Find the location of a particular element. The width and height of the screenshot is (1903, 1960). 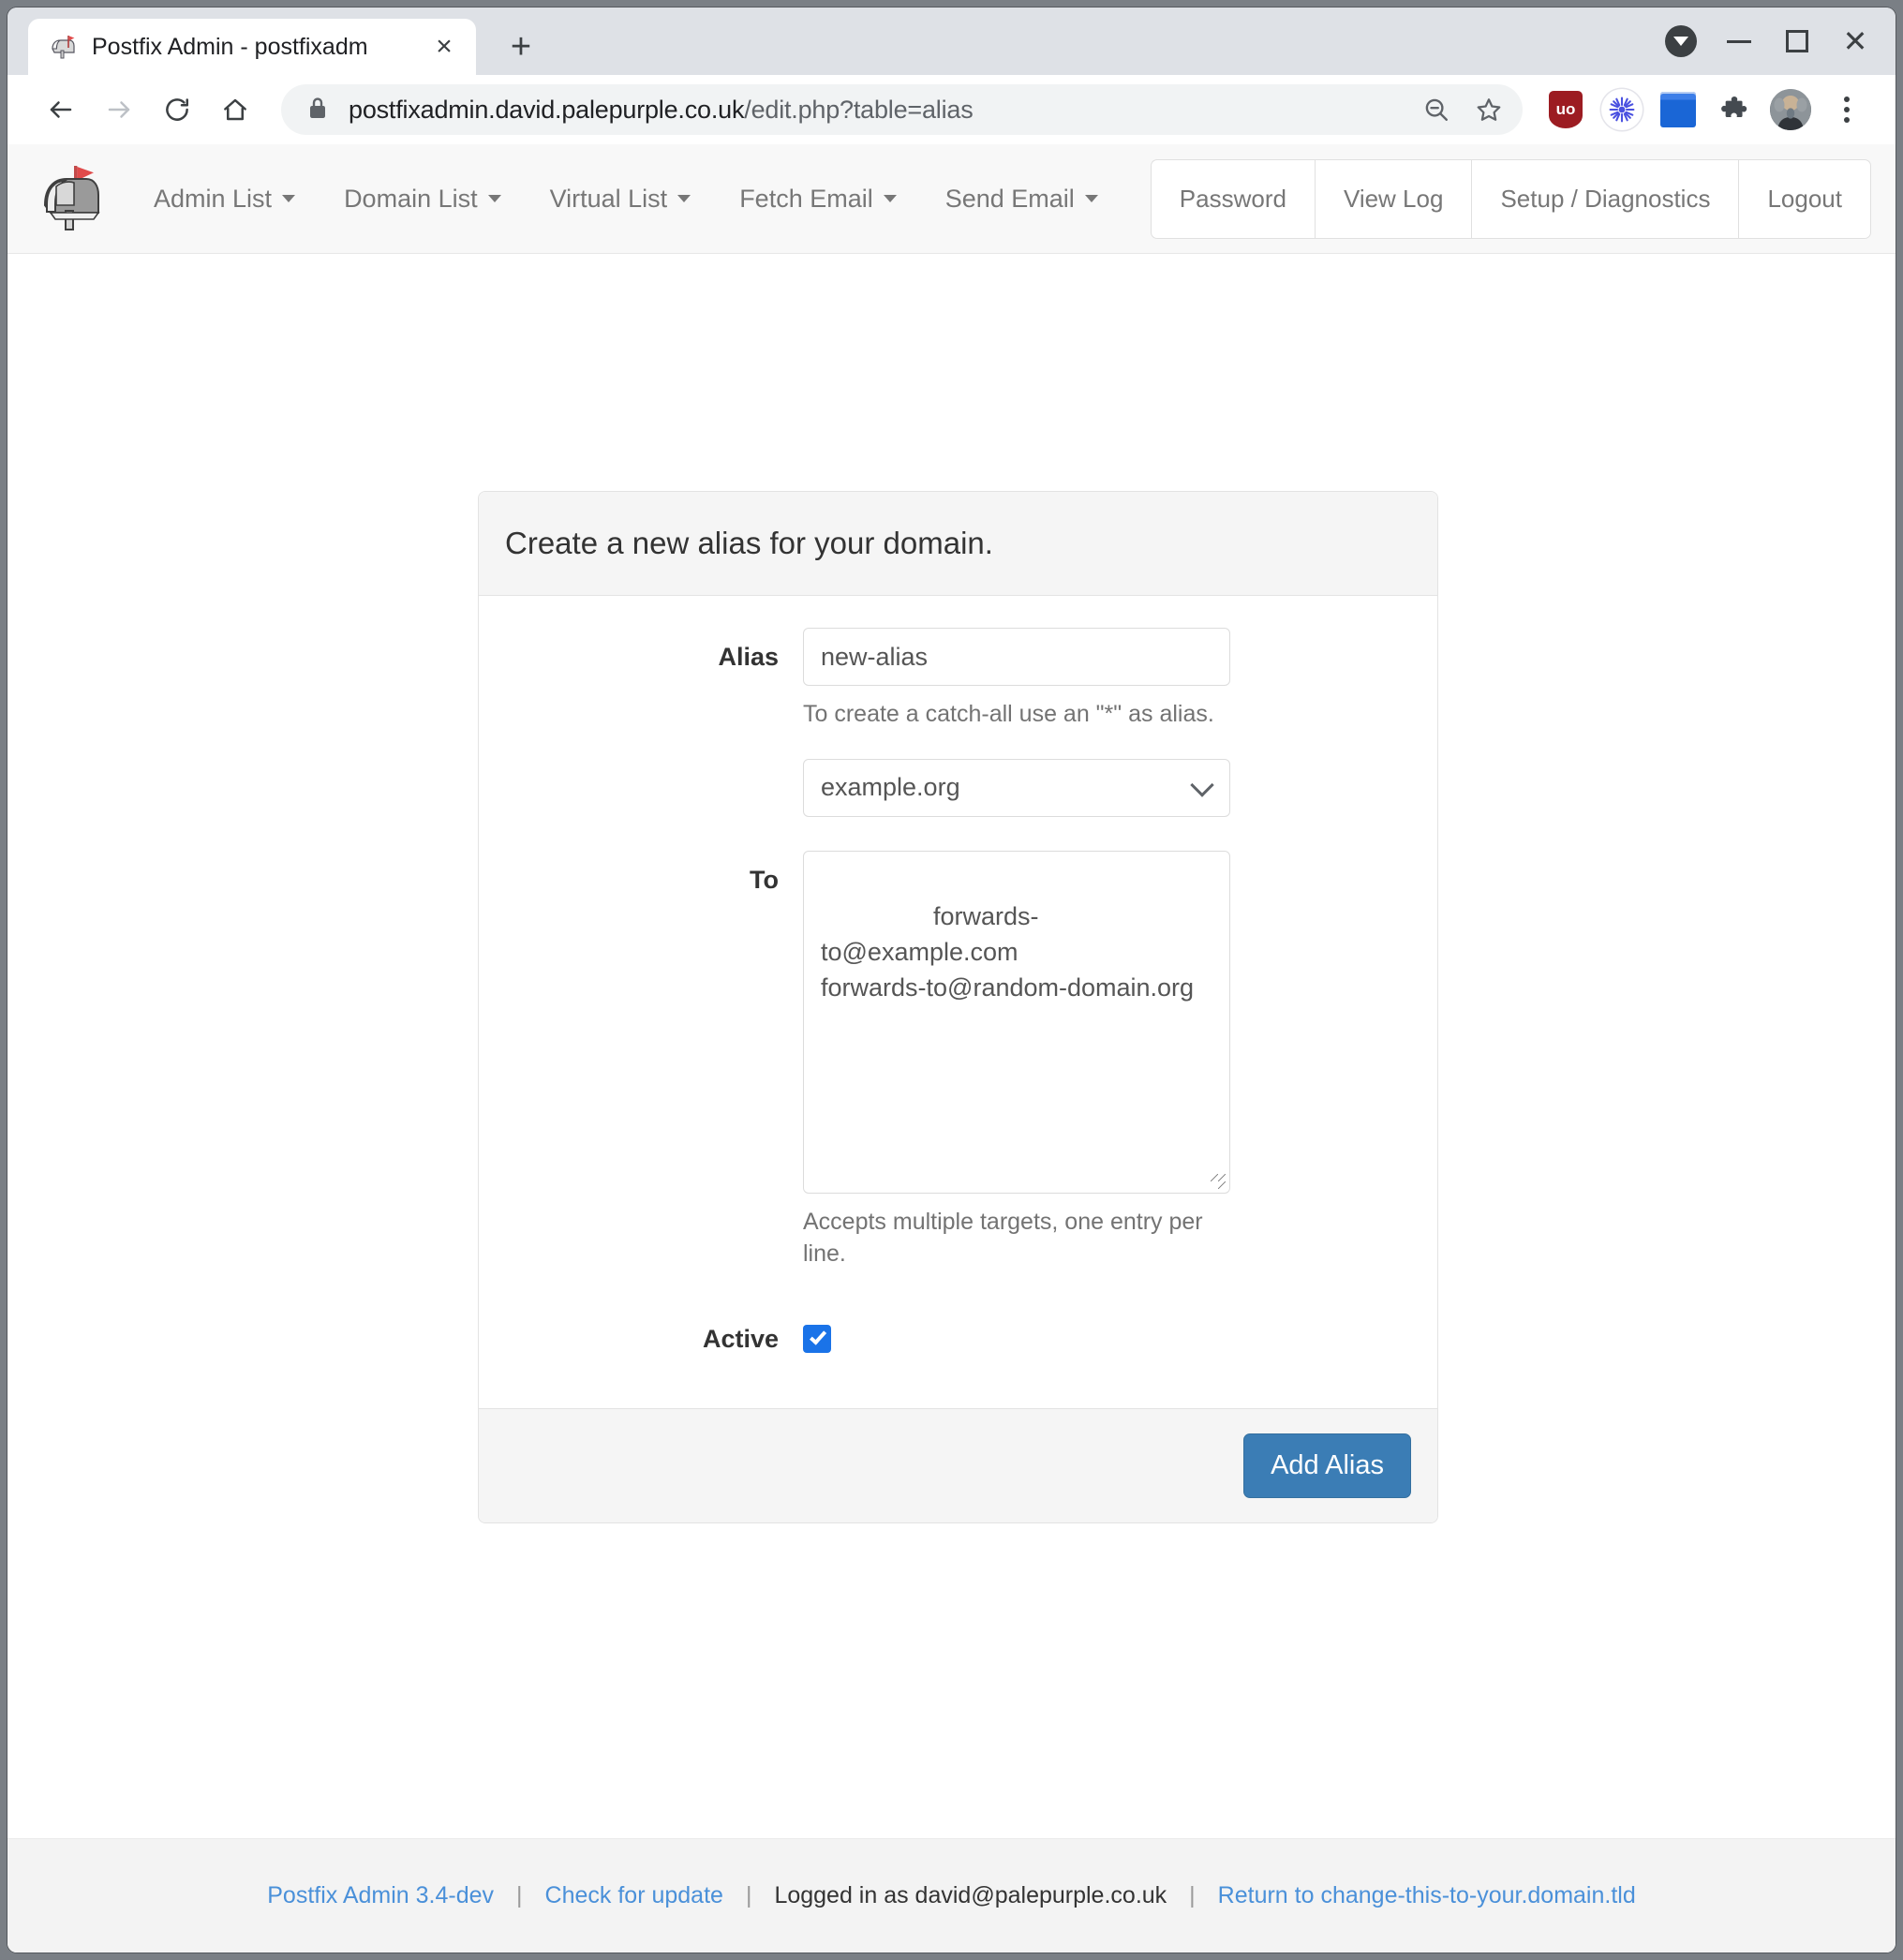

check-icon is located at coordinates (818, 1336).